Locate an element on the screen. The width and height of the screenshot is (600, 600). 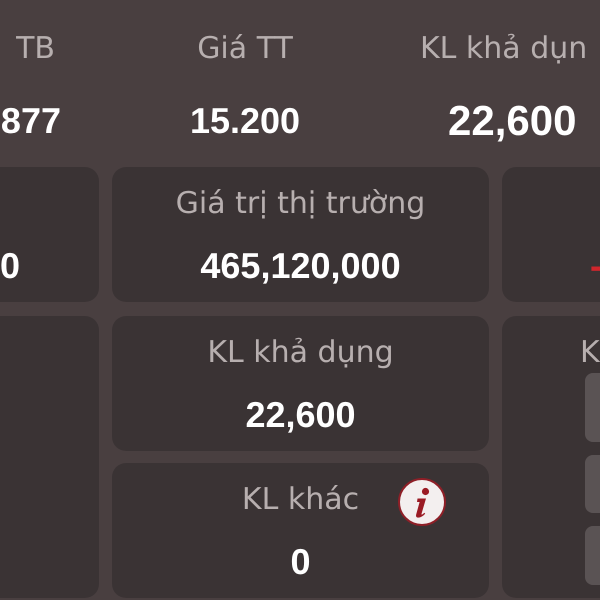
card-label: KL khả dụng is located at coordinates (300, 353).